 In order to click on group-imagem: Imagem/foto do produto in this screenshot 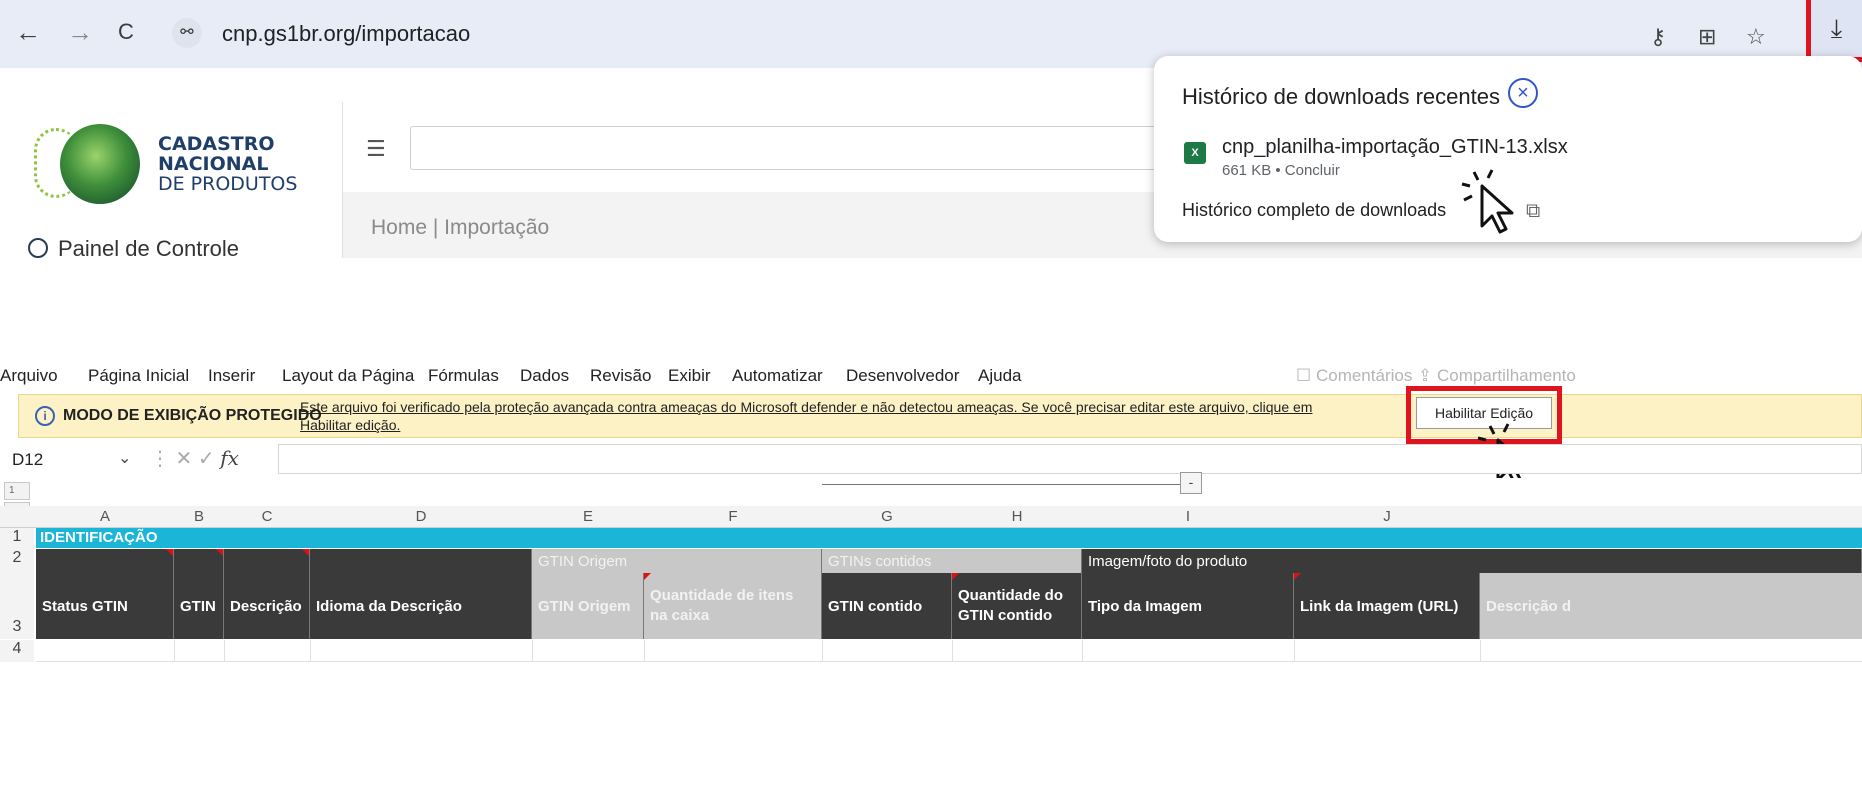, I will do `click(1472, 561)`.